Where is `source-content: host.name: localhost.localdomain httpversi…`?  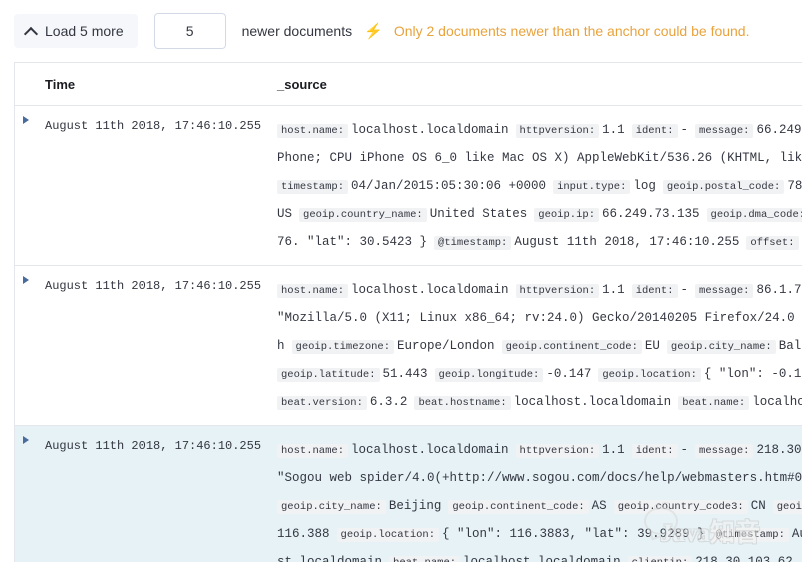
source-content: host.name: localhost.localdomain httpversi… is located at coordinates (539, 499).